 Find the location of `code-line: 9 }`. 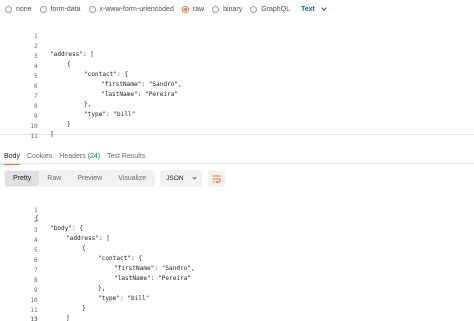

code-line: 9 } is located at coordinates (237, 116).